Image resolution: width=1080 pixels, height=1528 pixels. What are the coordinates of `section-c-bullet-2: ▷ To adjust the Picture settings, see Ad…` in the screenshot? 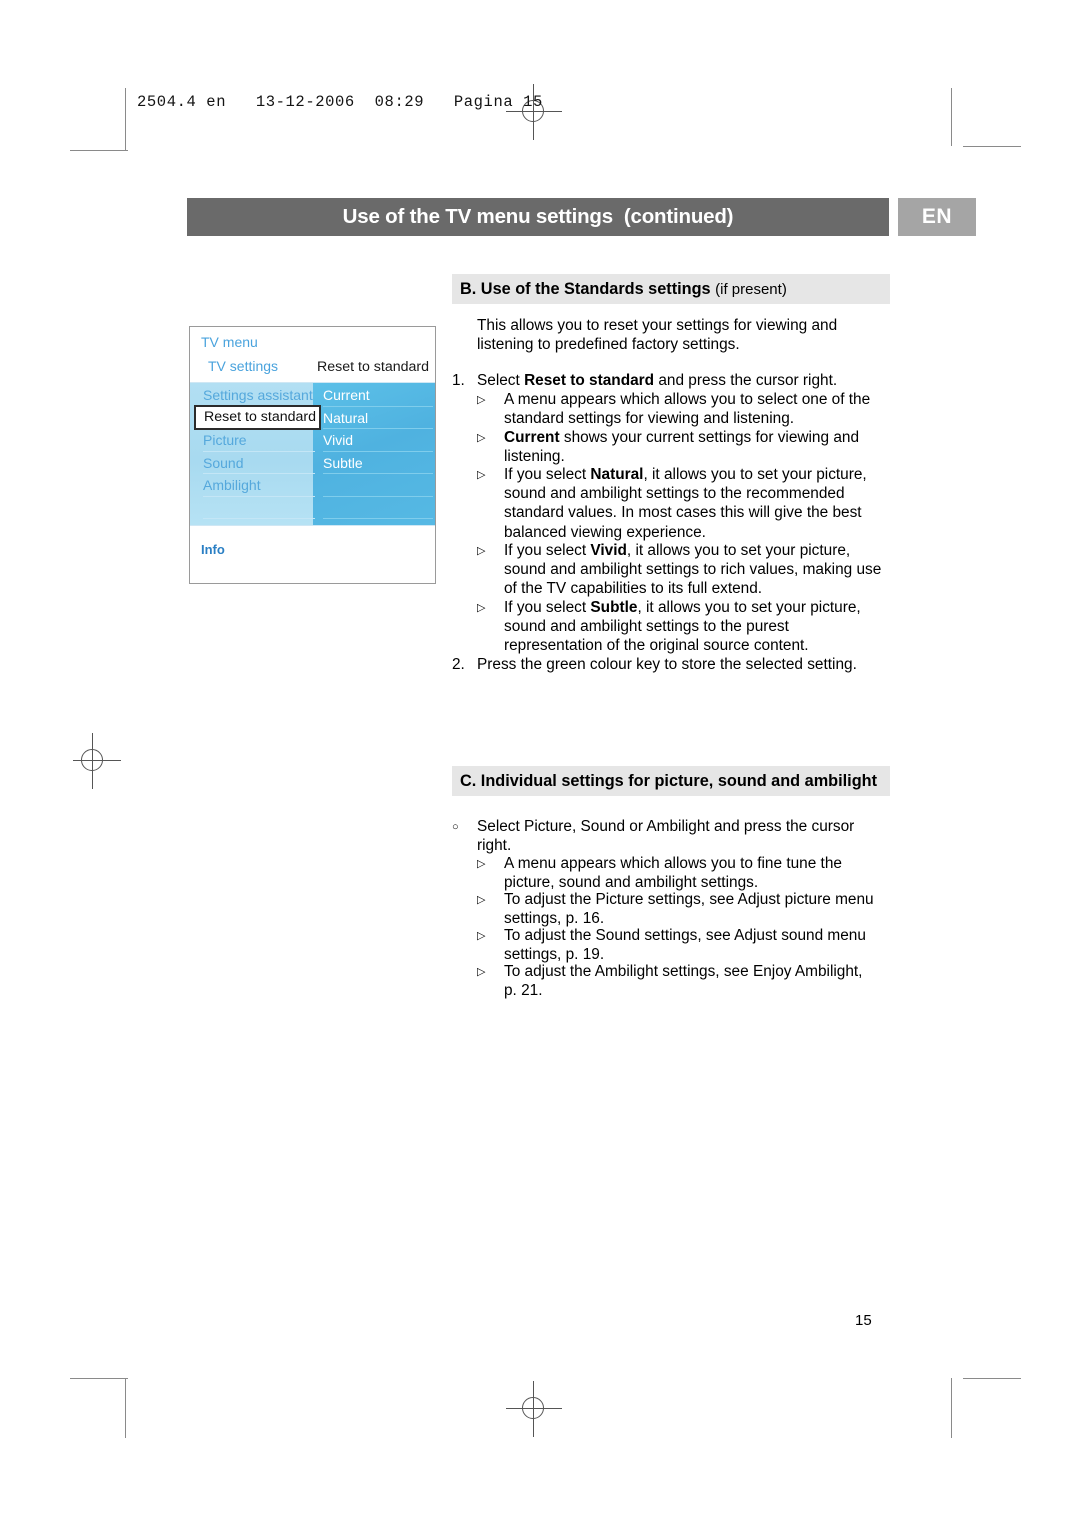 It's located at (684, 909).